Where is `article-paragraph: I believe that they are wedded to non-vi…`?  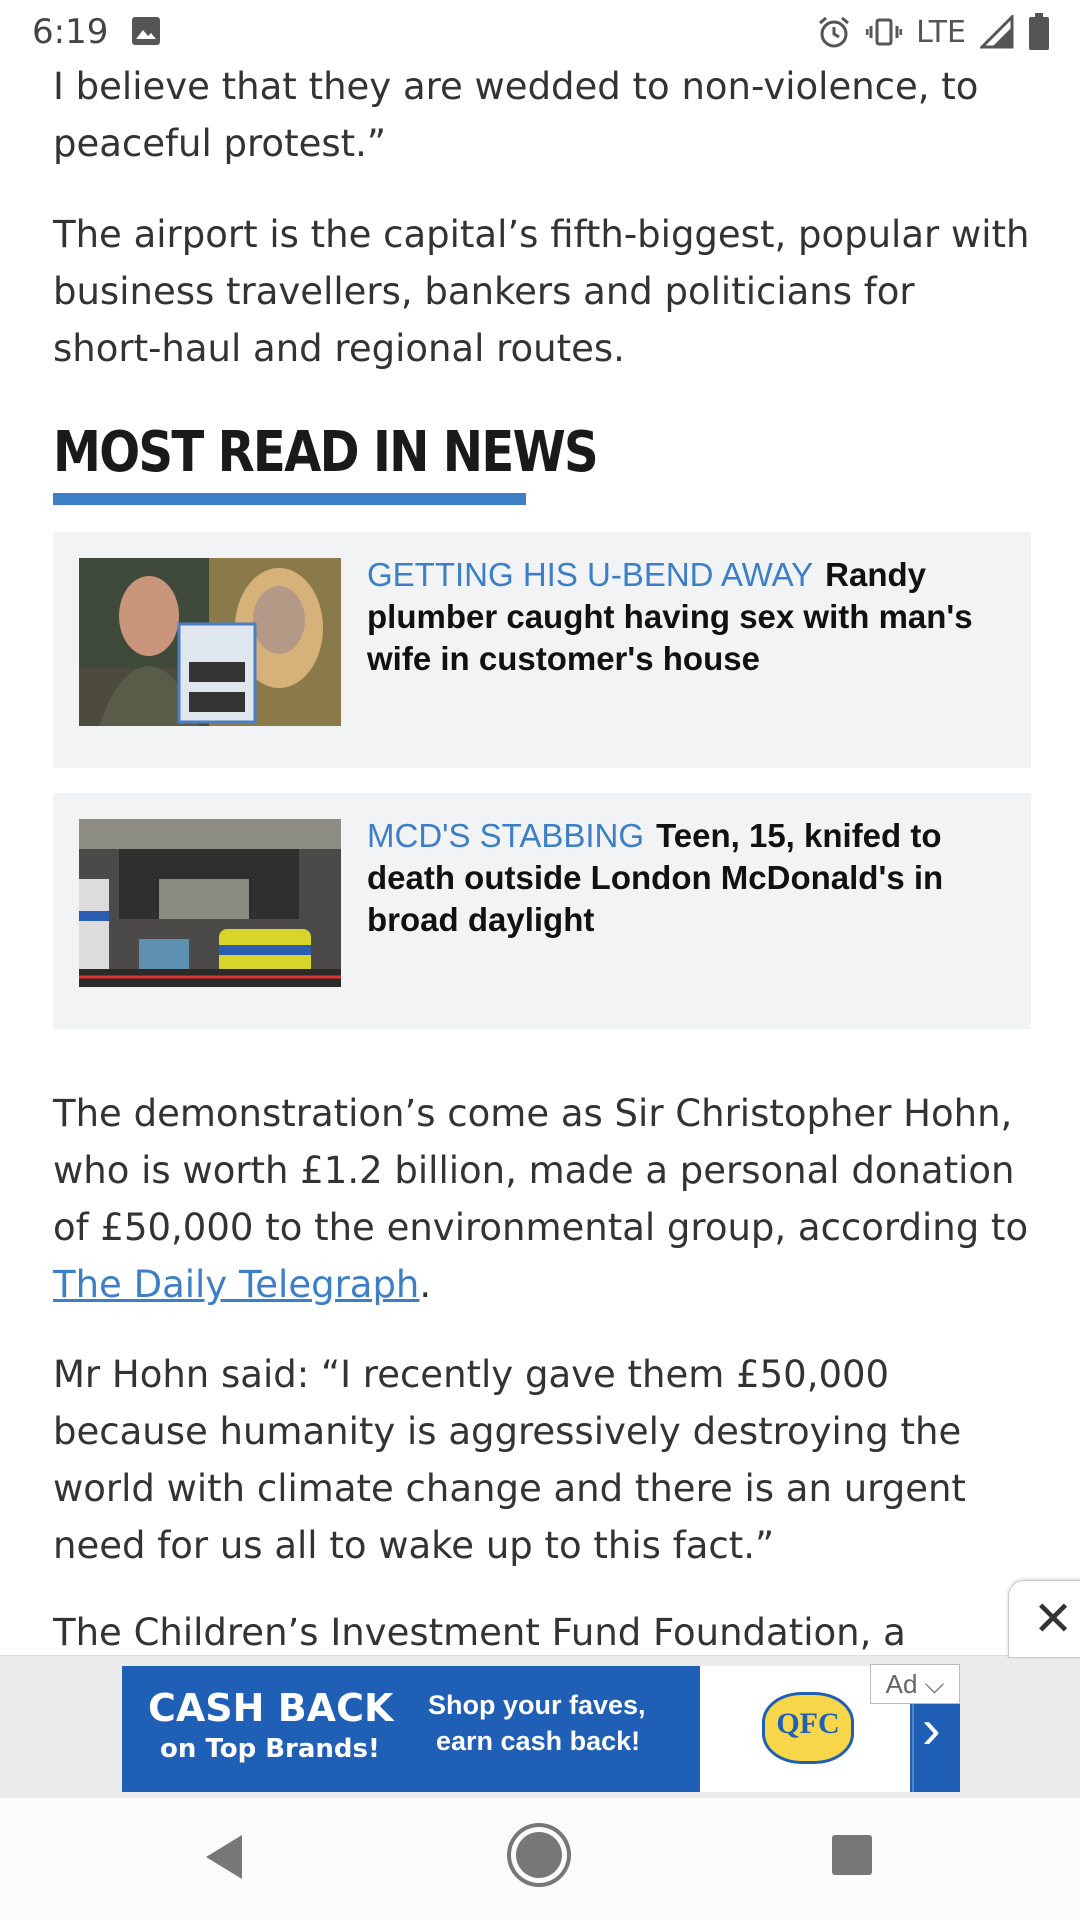
article-paragraph: I believe that they are wedded to non-vi… is located at coordinates (516, 115).